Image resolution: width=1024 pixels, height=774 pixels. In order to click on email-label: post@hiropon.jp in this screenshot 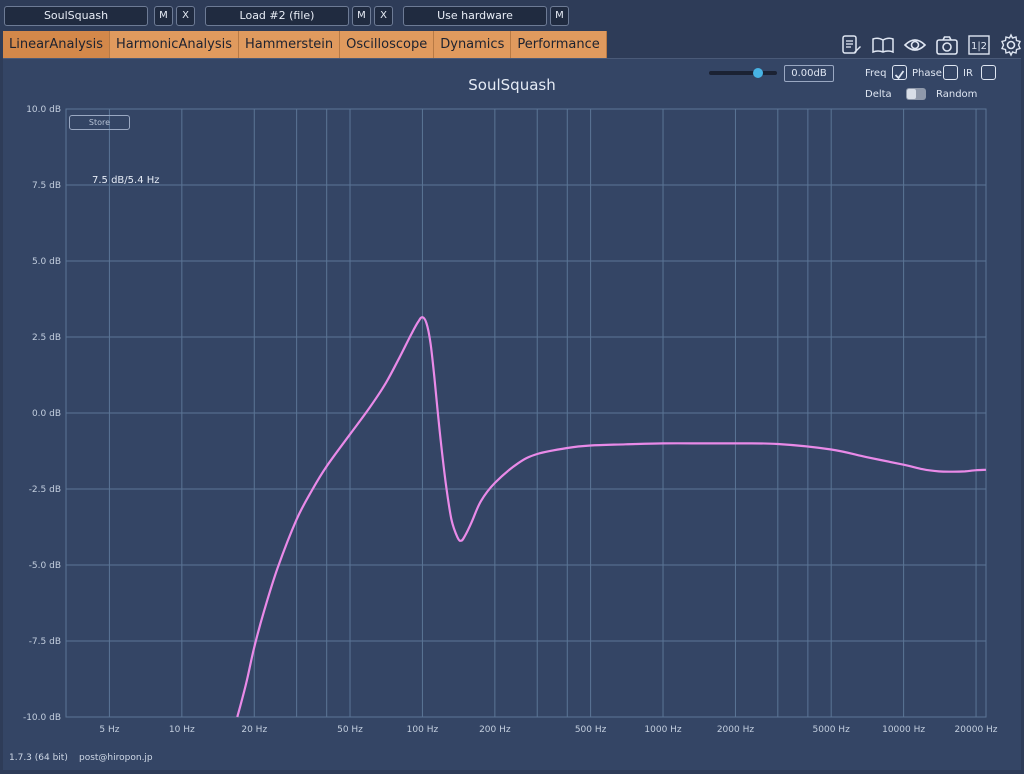, I will do `click(116, 758)`.